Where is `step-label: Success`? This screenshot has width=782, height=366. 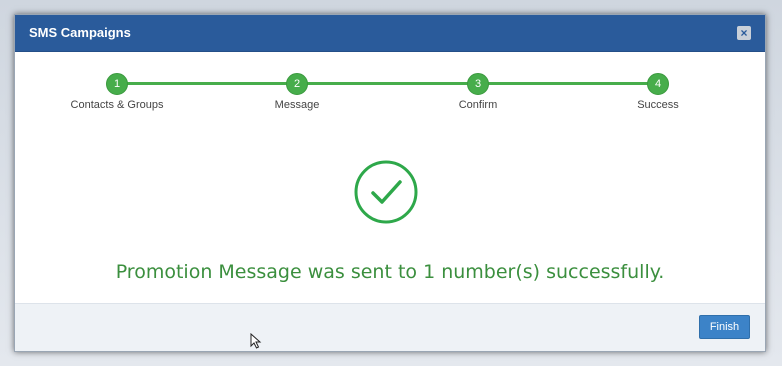 step-label: Success is located at coordinates (658, 105).